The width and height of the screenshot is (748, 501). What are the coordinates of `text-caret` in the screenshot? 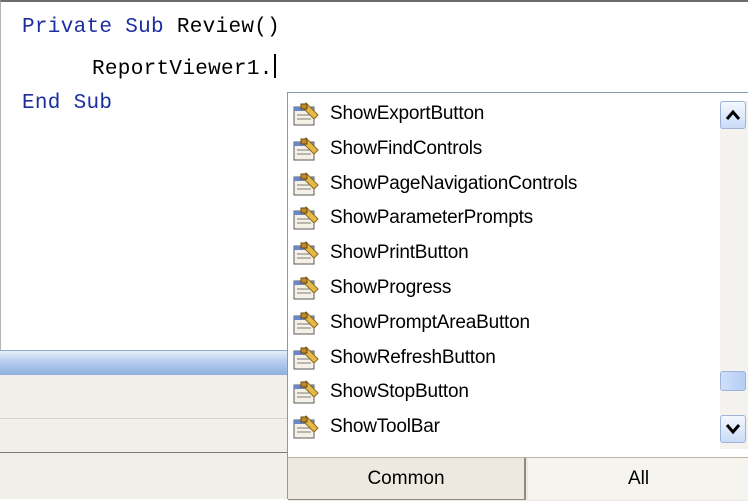 It's located at (274, 66).